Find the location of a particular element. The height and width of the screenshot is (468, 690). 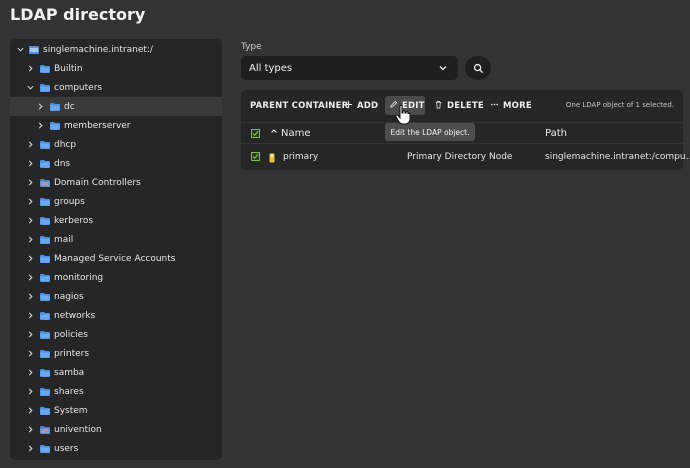

type-select-value: All types is located at coordinates (271, 68).